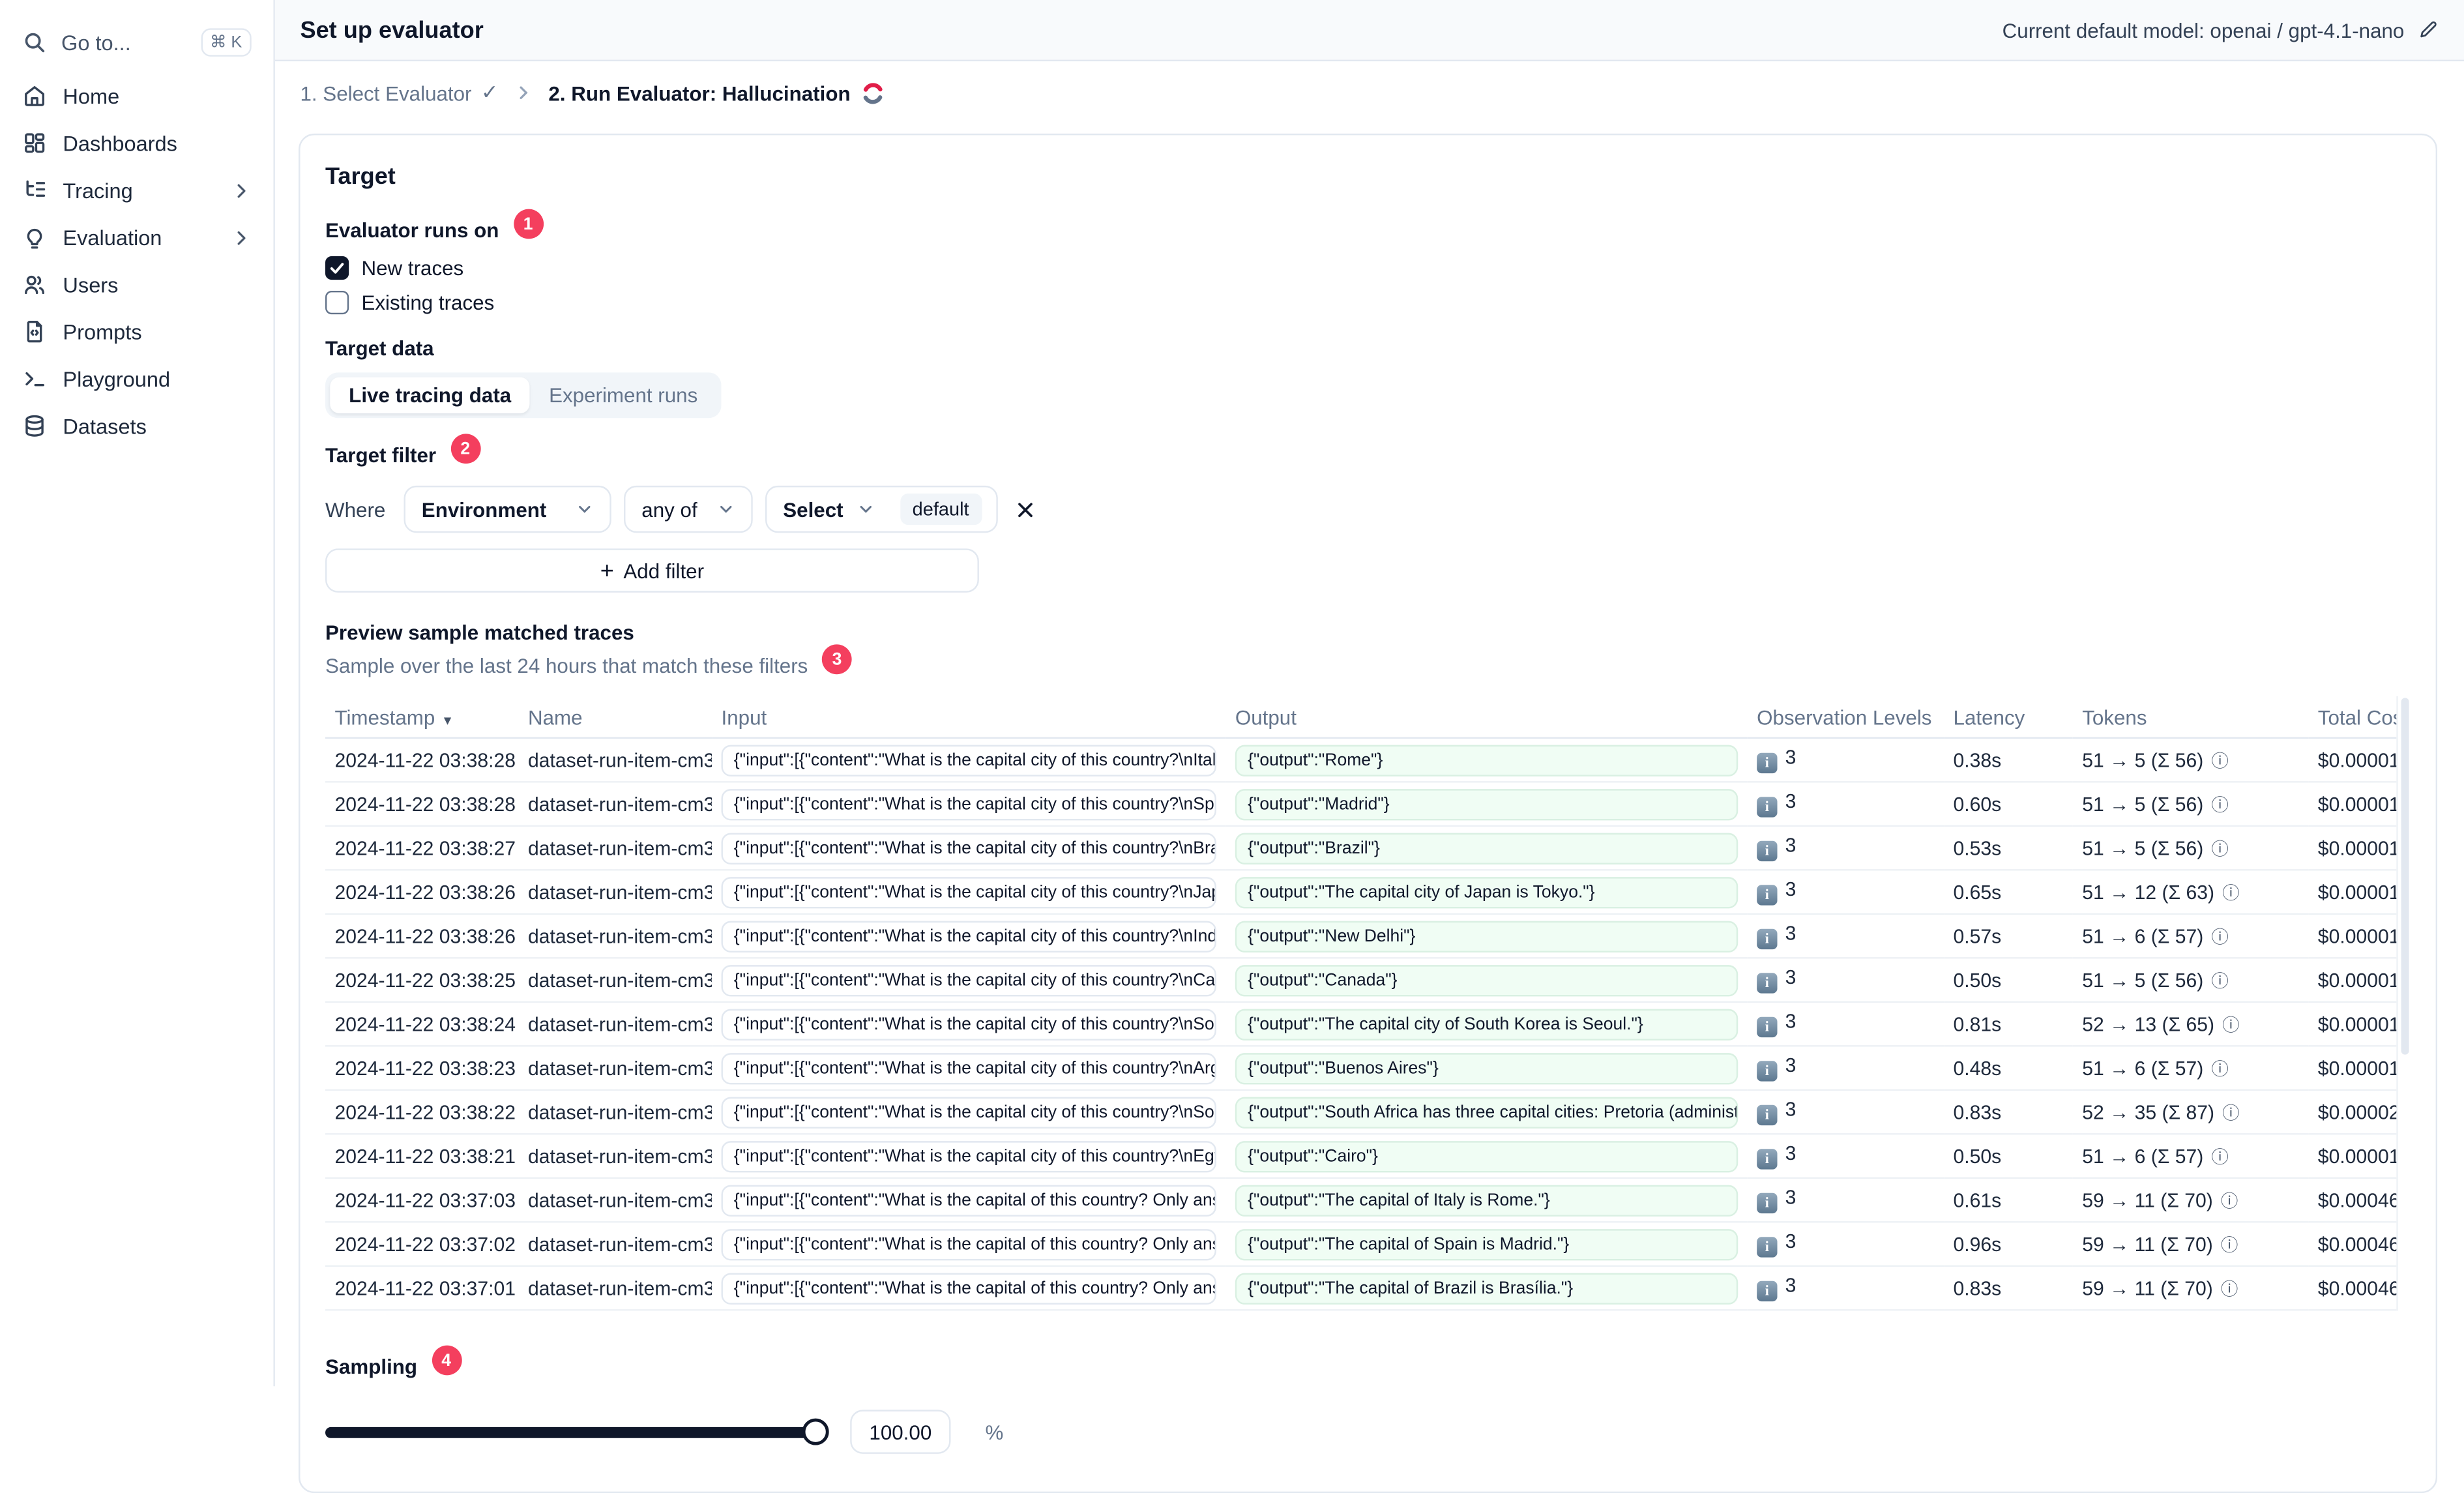 The width and height of the screenshot is (2464, 1493). What do you see at coordinates (136, 190) in the screenshot?
I see `sidebar-item-tracing: Tracing` at bounding box center [136, 190].